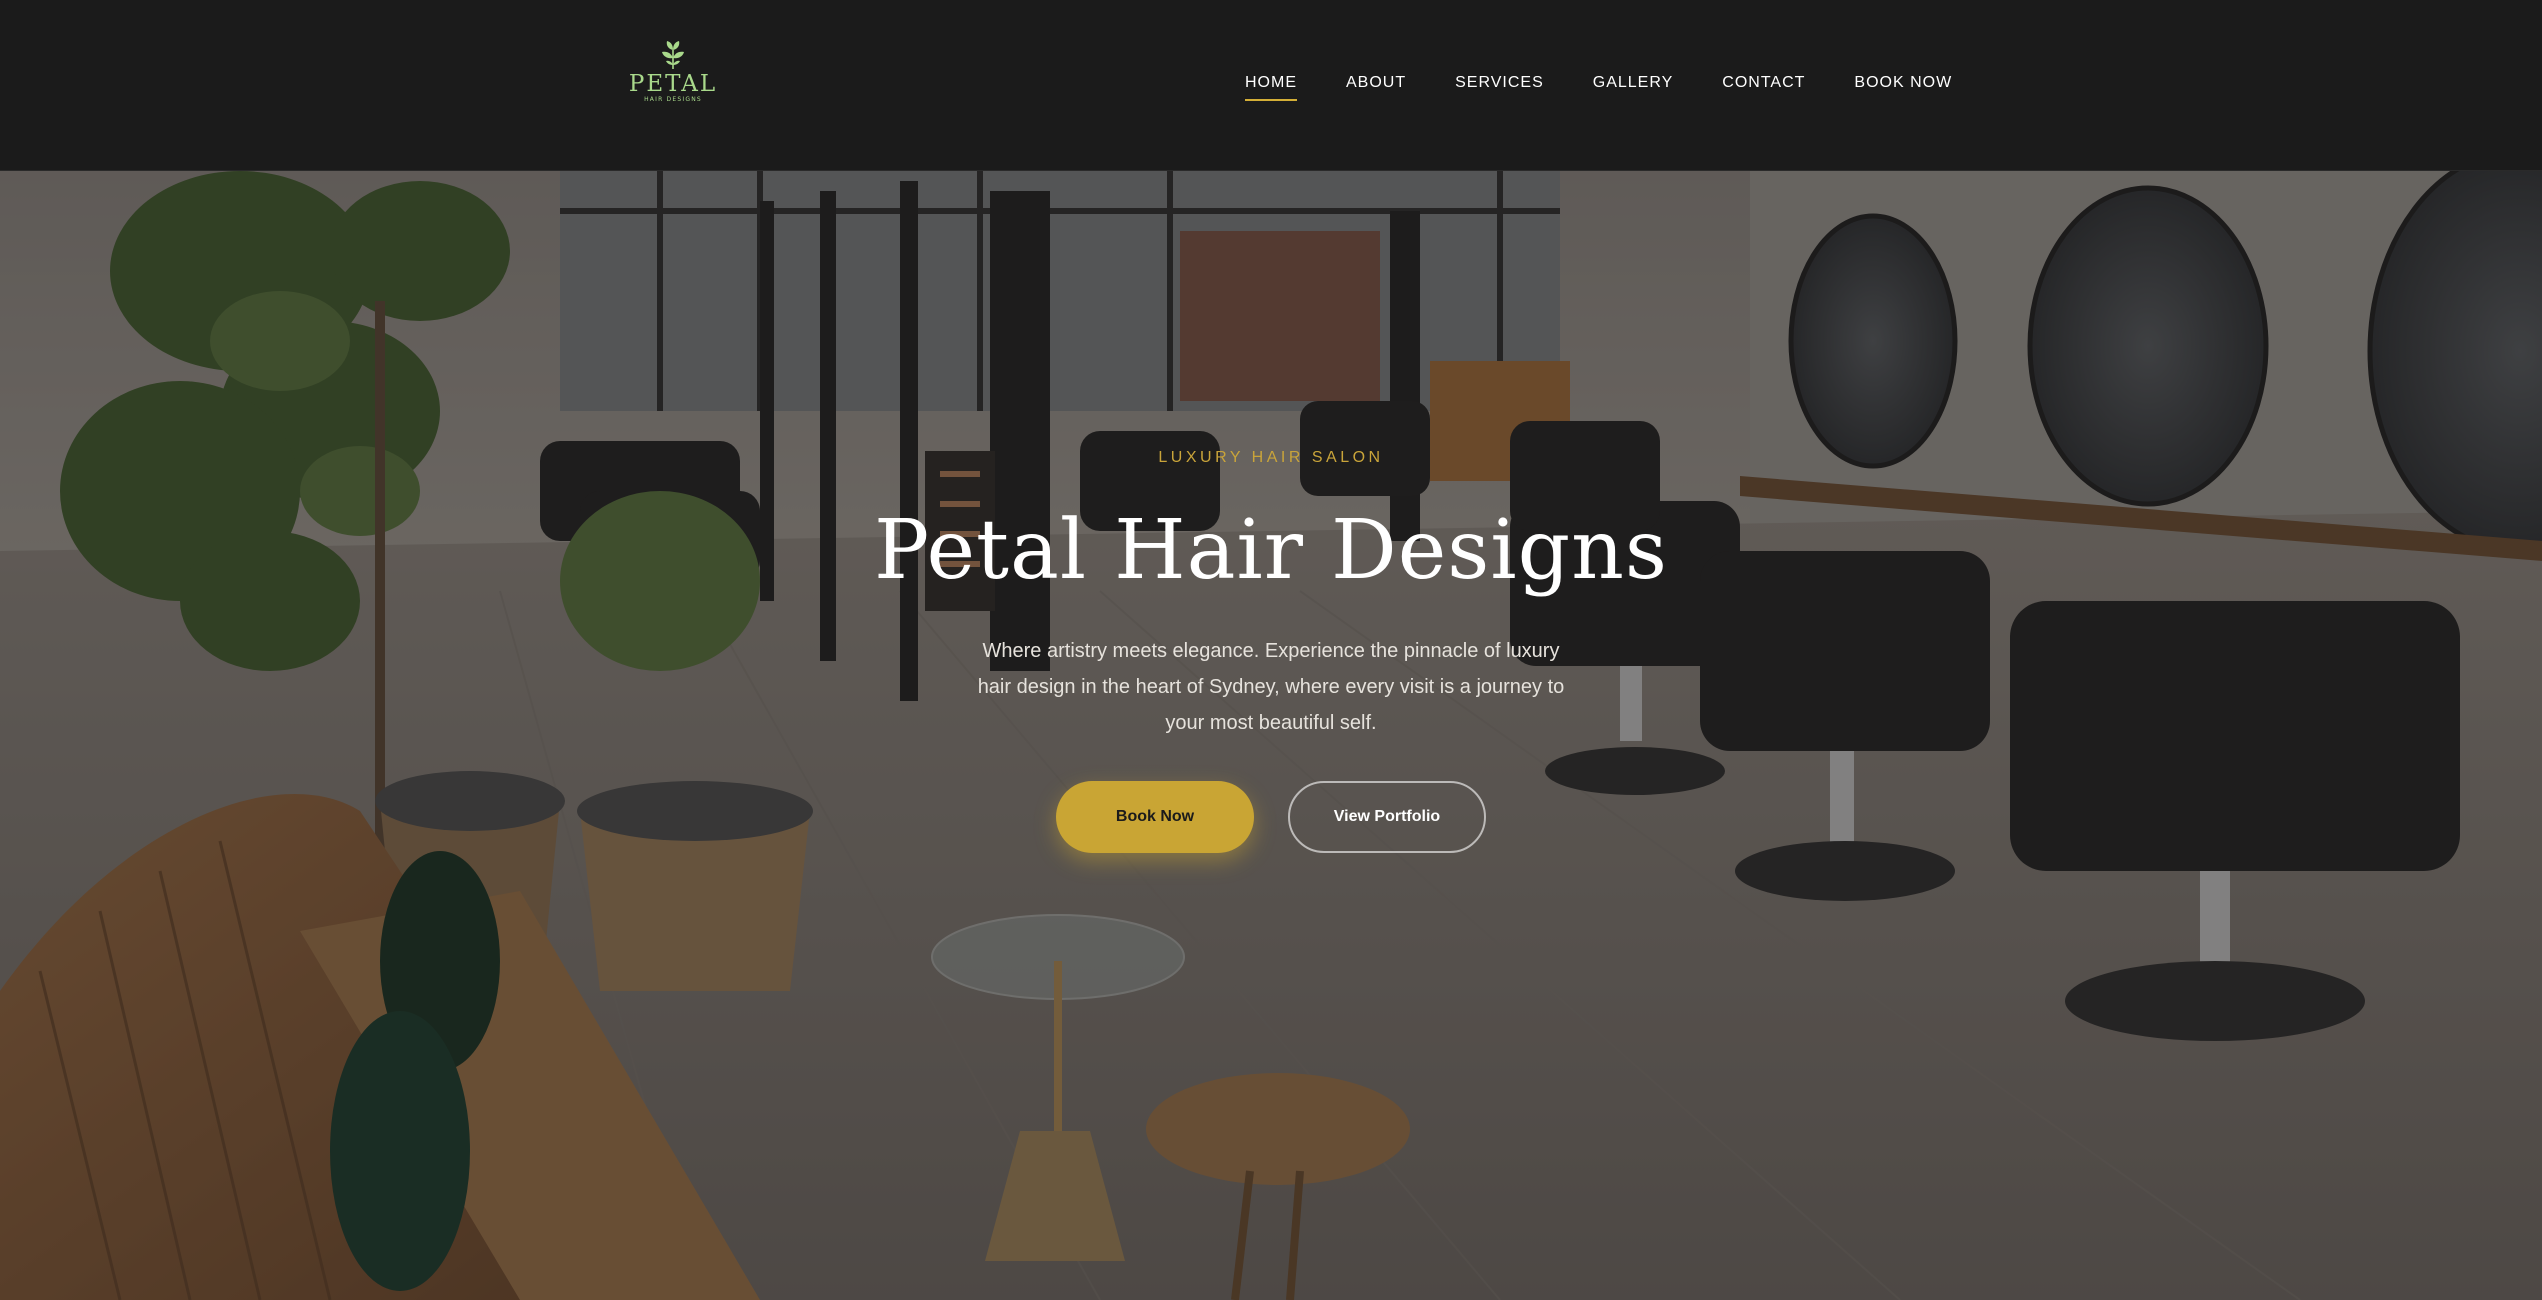 This screenshot has width=2542, height=1300. I want to click on nav-about: ABOUT, so click(1376, 83).